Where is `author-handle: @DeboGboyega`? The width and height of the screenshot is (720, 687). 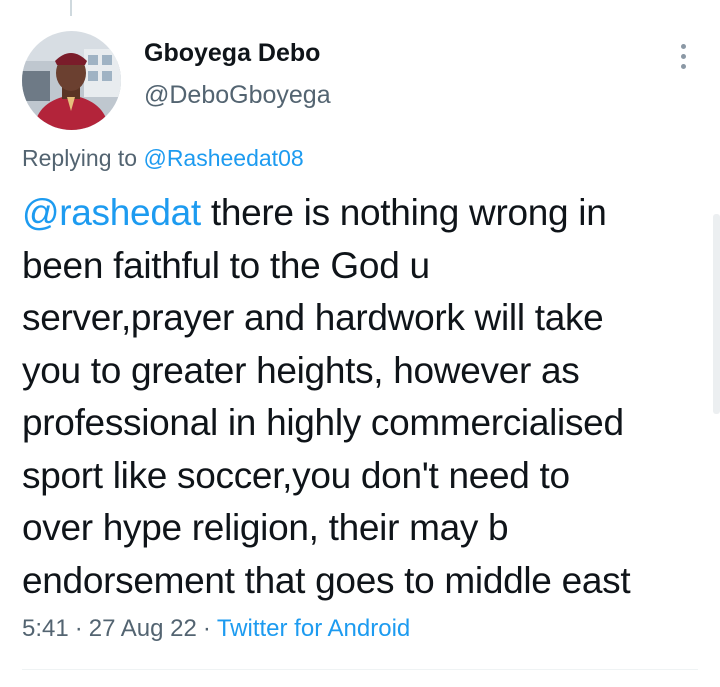 author-handle: @DeboGboyega is located at coordinates (237, 95).